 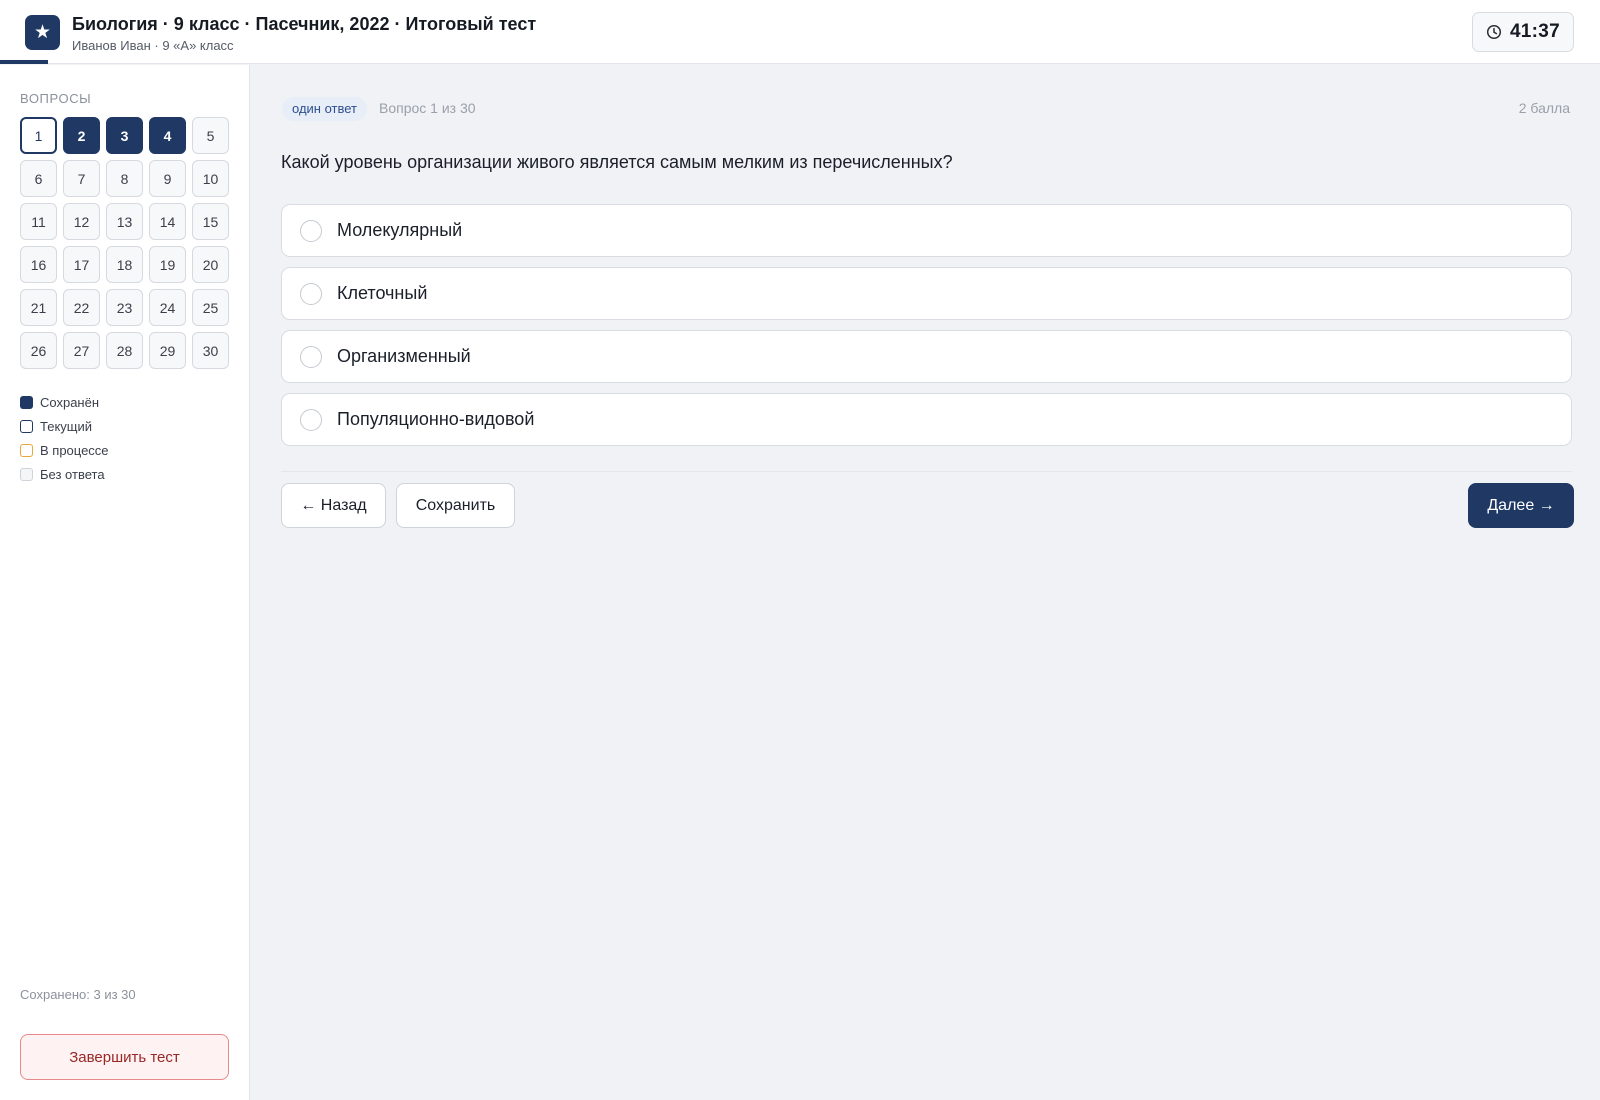 I want to click on question-nav-21: 21, so click(x=38, y=307).